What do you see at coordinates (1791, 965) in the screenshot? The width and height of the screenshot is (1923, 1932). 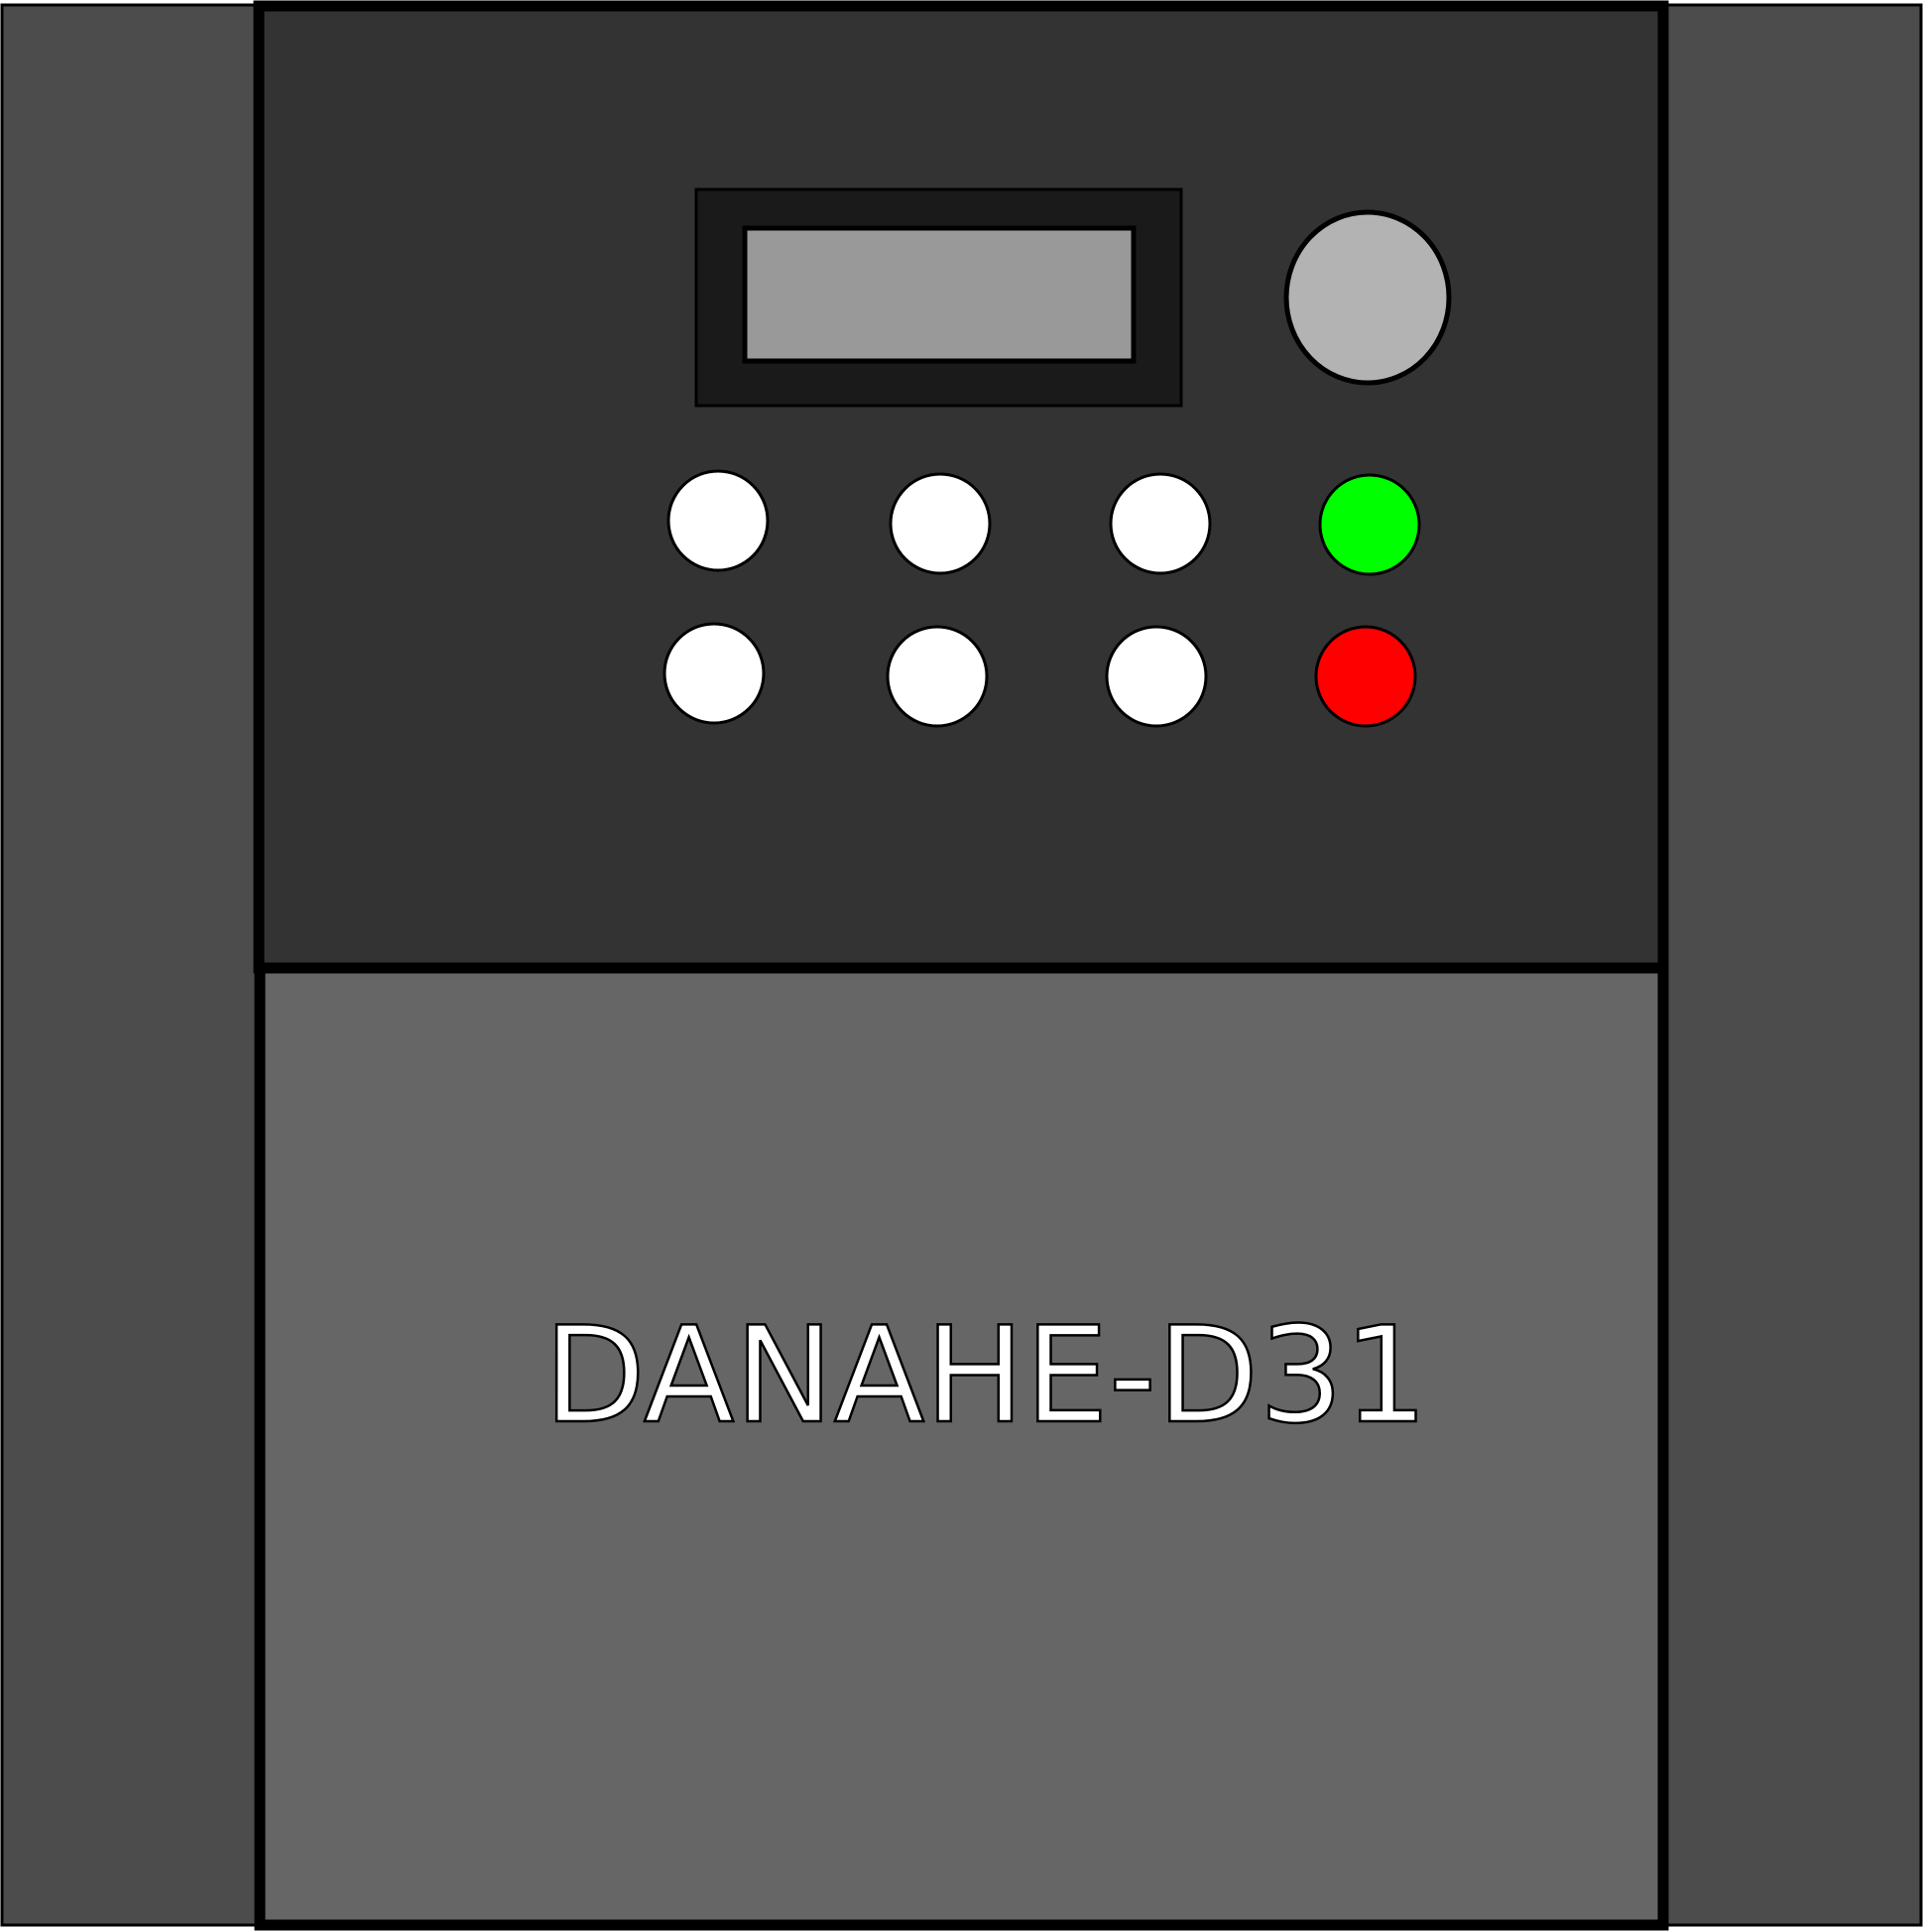 I see `right-side-panel` at bounding box center [1791, 965].